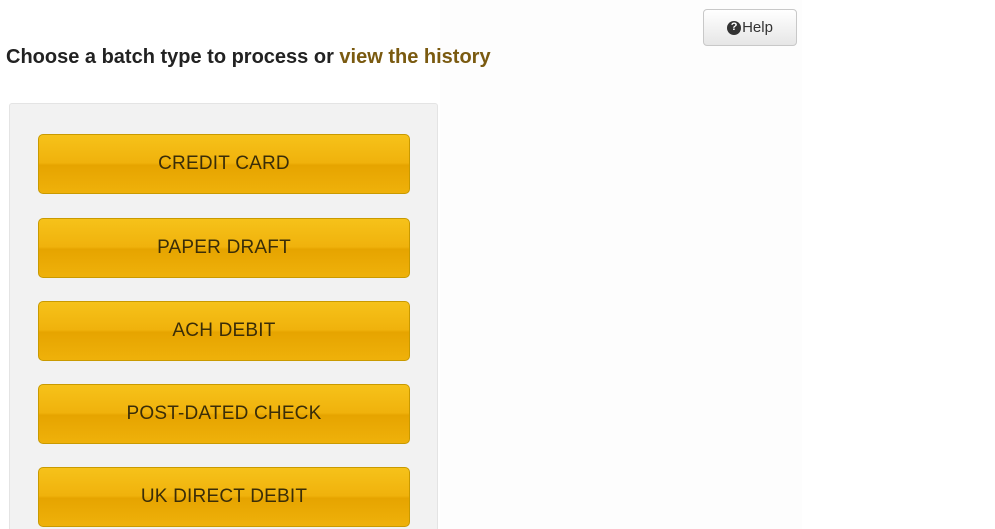 The image size is (995, 529). Describe the element at coordinates (173, 57) in the screenshot. I see `heading-text: Choose a batch type to process or` at that location.